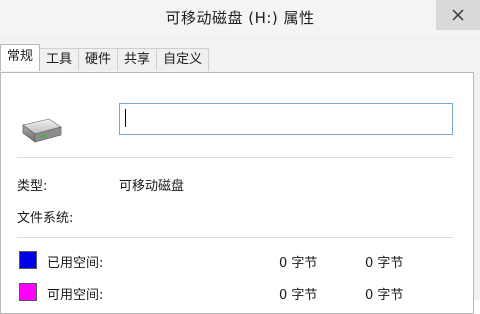 This screenshot has height=314, width=480. Describe the element at coordinates (298, 263) in the screenshot. I see `used-space-bytes: 0 字节` at that location.